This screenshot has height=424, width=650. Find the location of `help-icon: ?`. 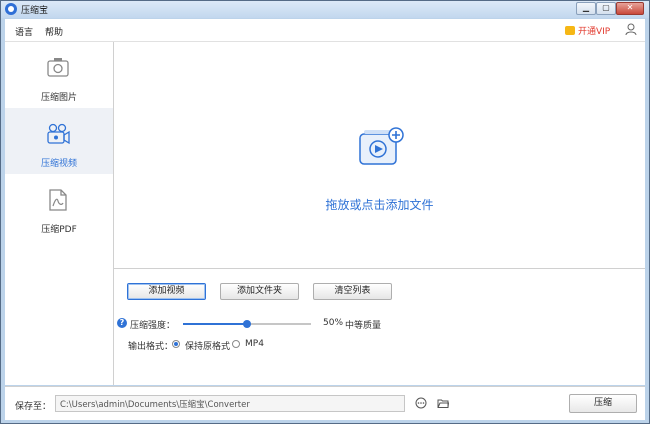

help-icon: ? is located at coordinates (122, 323).